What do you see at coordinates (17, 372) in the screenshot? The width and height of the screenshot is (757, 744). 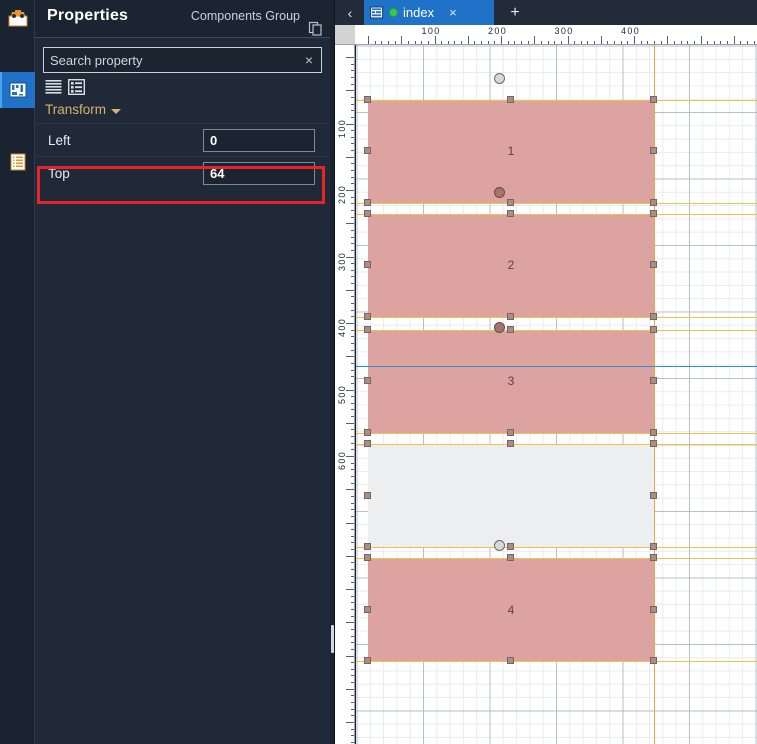 I see `icon-rail` at bounding box center [17, 372].